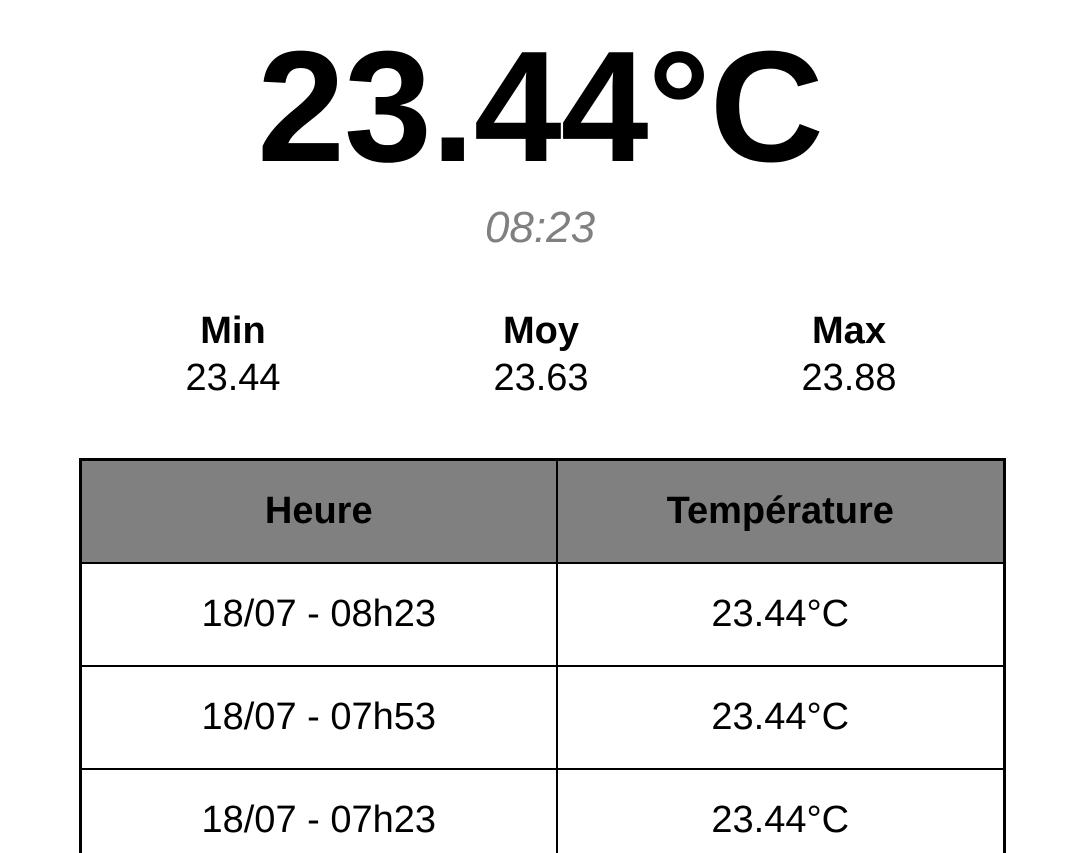 The image size is (1080, 853). I want to click on stats-row: Min 23.44 Moy 23.63 Max 23.88, so click(540, 358).